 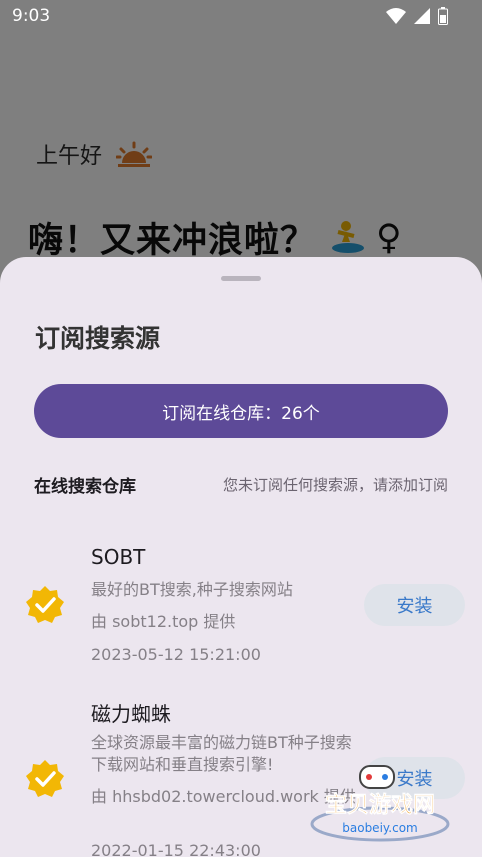 What do you see at coordinates (176, 849) in the screenshot?
I see `repo-date: 2022-01-15 22:43:00` at bounding box center [176, 849].